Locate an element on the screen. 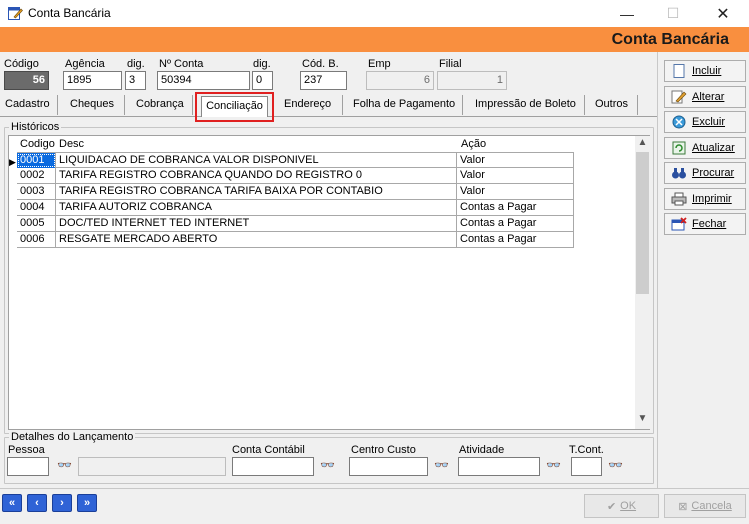 This screenshot has width=749, height=524. agencia-dig-field: 3 is located at coordinates (135, 80).